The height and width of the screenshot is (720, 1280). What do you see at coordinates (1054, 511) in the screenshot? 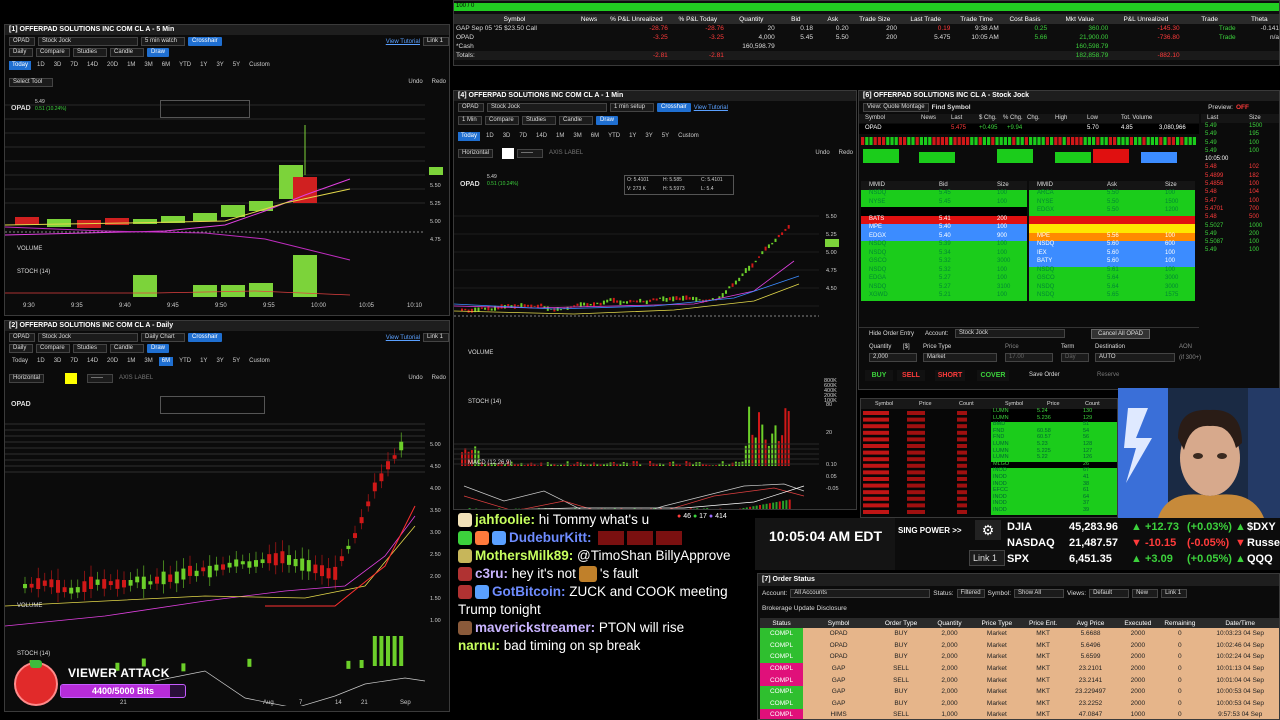
I see `scanner-row: INOD 39` at bounding box center [1054, 511].